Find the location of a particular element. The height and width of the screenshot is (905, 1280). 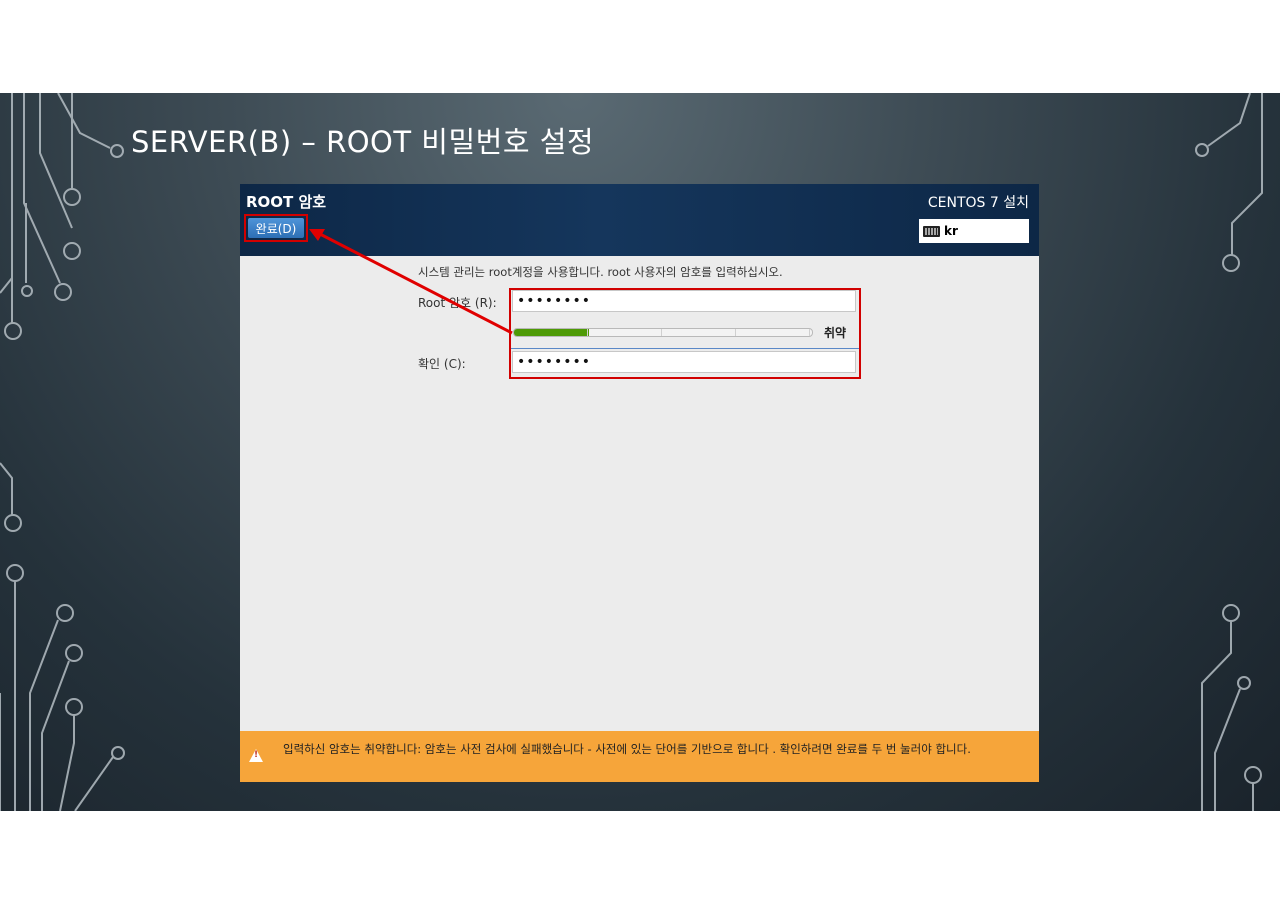

password-fields-highlight is located at coordinates (685, 333).